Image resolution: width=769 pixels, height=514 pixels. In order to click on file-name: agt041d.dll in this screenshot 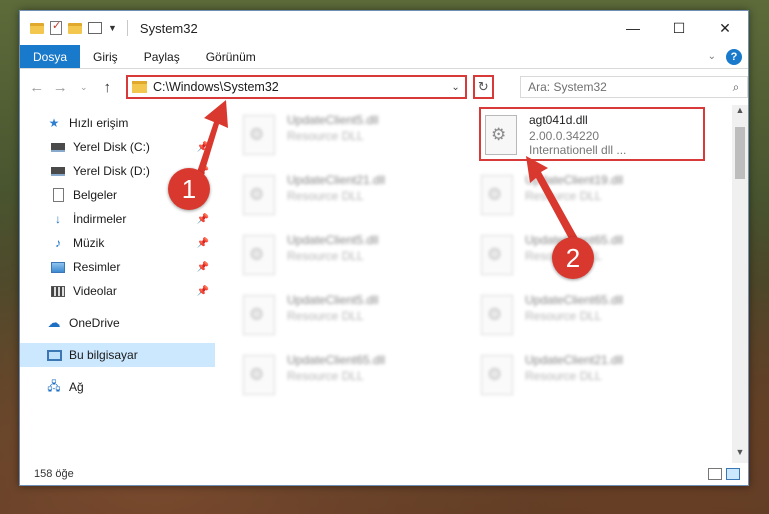, I will do `click(558, 120)`.